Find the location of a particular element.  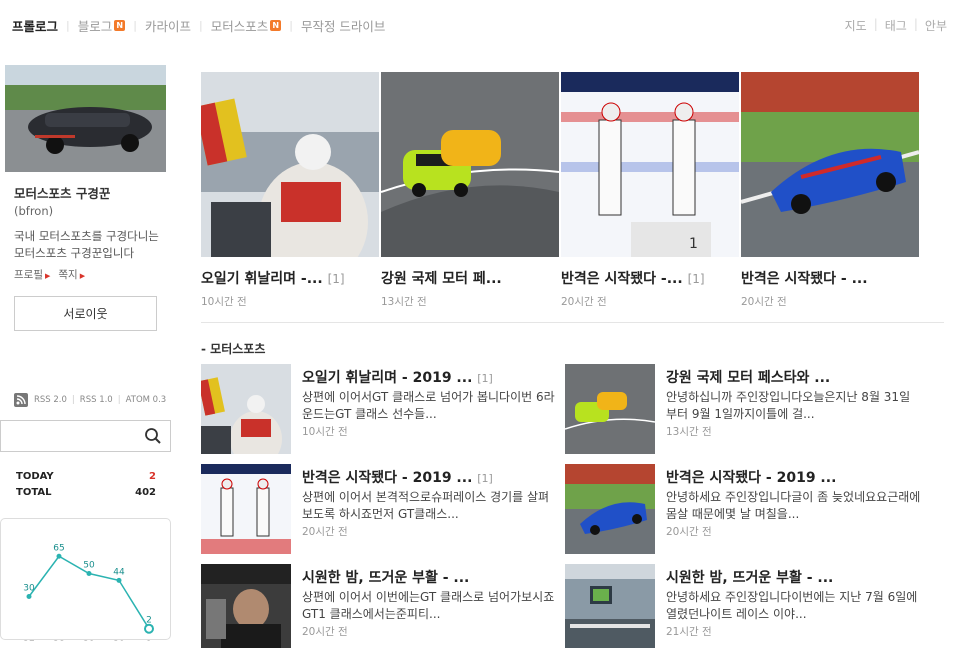

featured-post: 1 반격은 시작됐다 -... [1] 20시간 전 is located at coordinates (650, 190).